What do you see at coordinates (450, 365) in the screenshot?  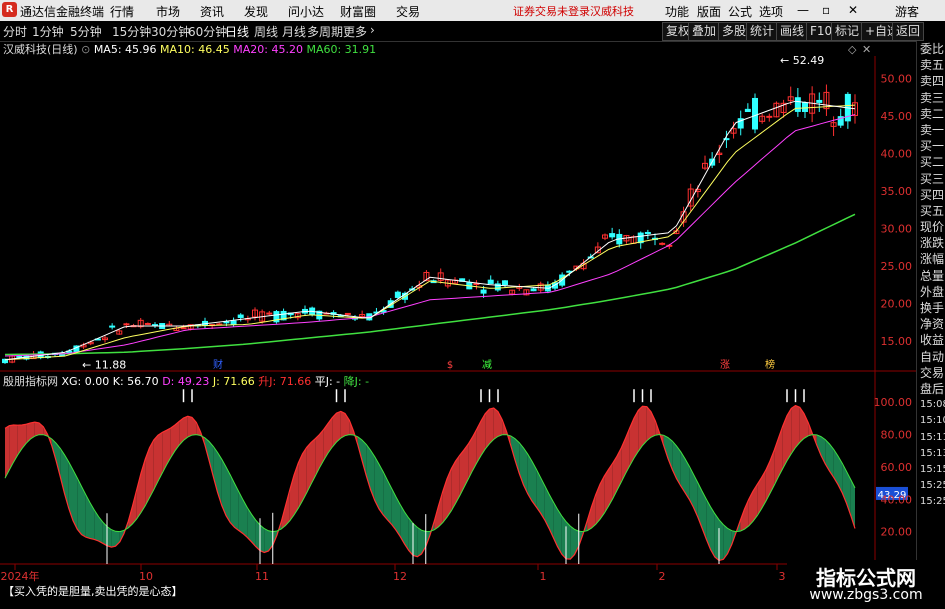 I see `event-marker: $` at bounding box center [450, 365].